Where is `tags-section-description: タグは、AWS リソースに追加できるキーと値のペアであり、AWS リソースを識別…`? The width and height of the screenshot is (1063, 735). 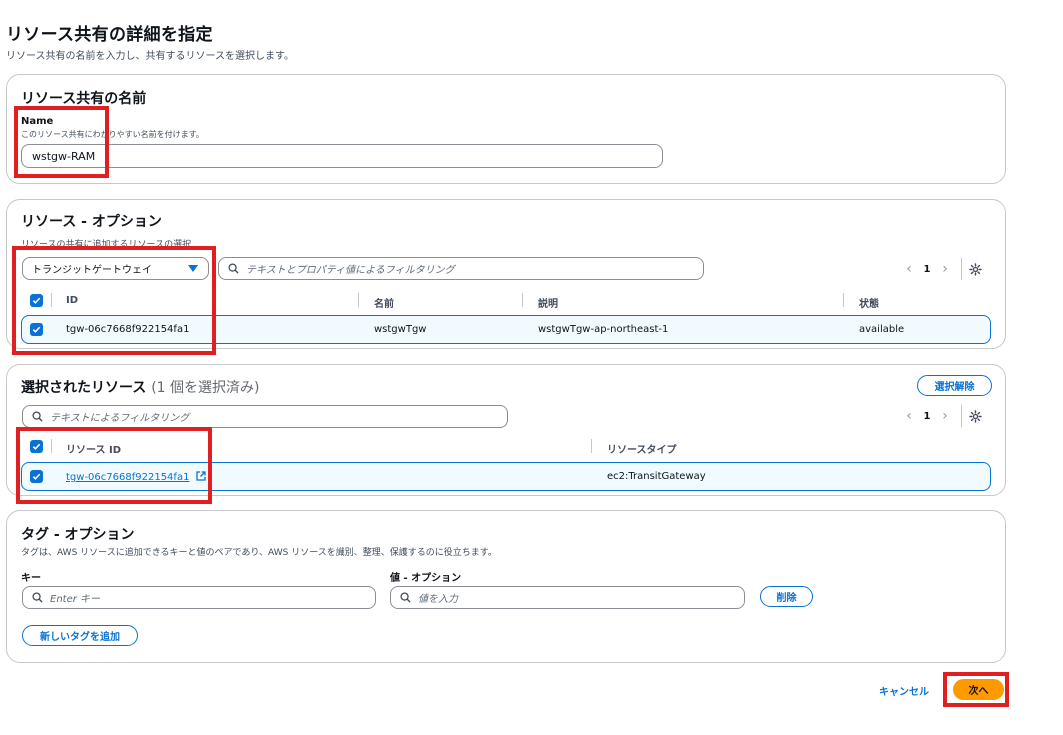
tags-section-description: タグは、AWS リソースに追加できるキーと値のペアであり、AWS リソースを識別… is located at coordinates (259, 553).